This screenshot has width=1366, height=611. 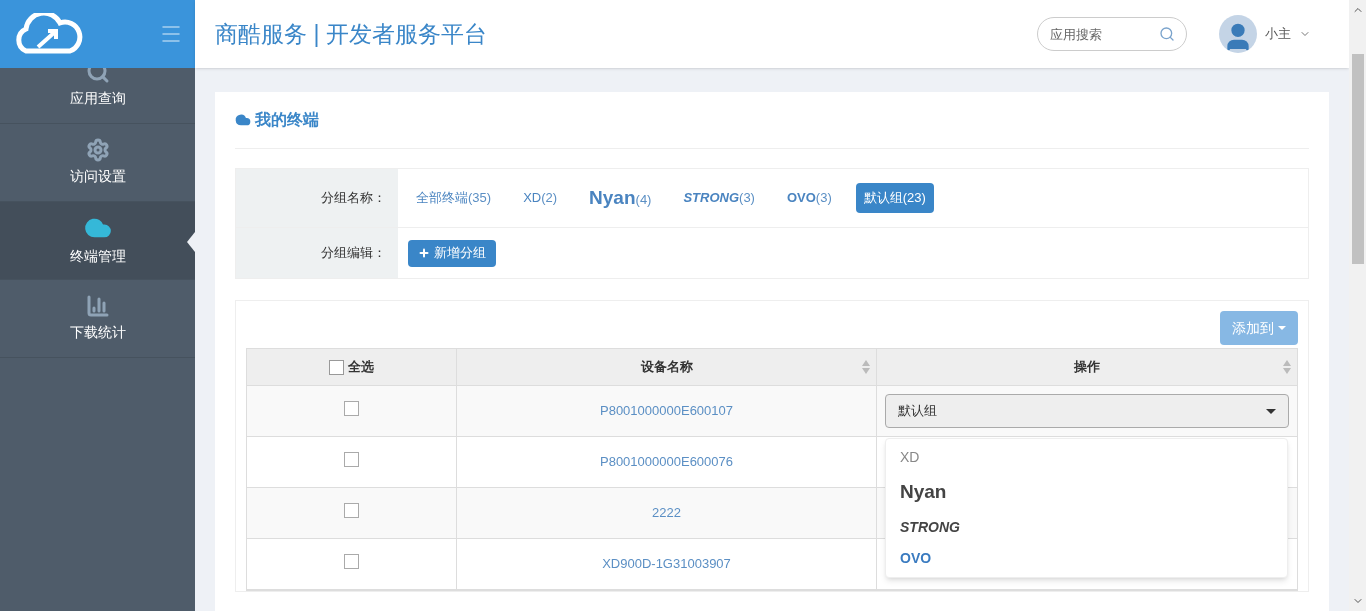 I want to click on dropdown-option: XD, so click(x=1086, y=457).